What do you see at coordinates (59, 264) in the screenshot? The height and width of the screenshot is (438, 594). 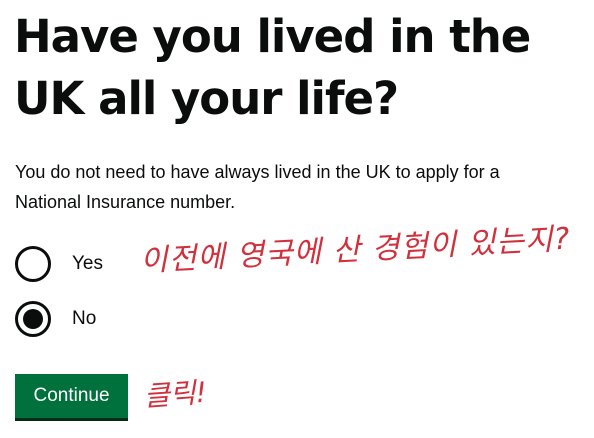 I see `radio-option-yes: Yes` at bounding box center [59, 264].